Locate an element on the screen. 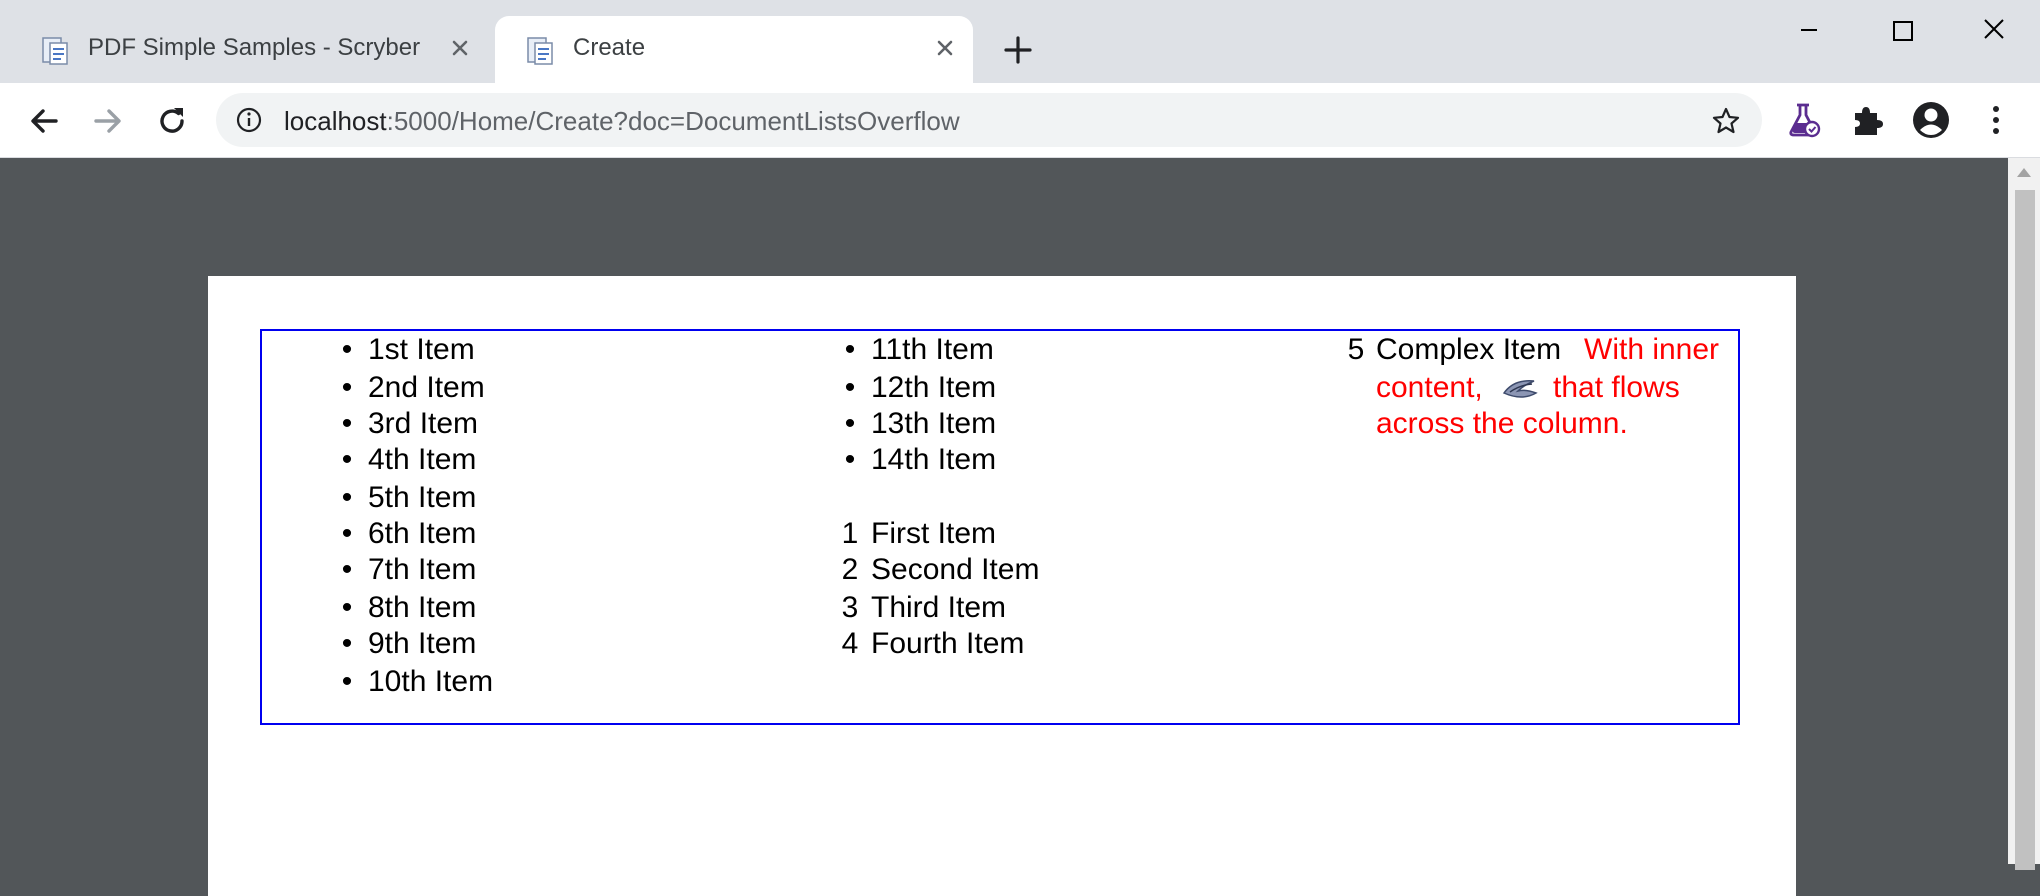 The height and width of the screenshot is (896, 2040). complex-item-label: Complex Item is located at coordinates (1469, 349).